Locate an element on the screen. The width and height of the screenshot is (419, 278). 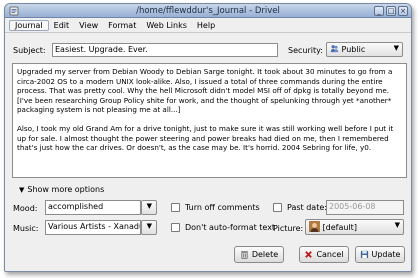
menu-view: View is located at coordinates (88, 25).